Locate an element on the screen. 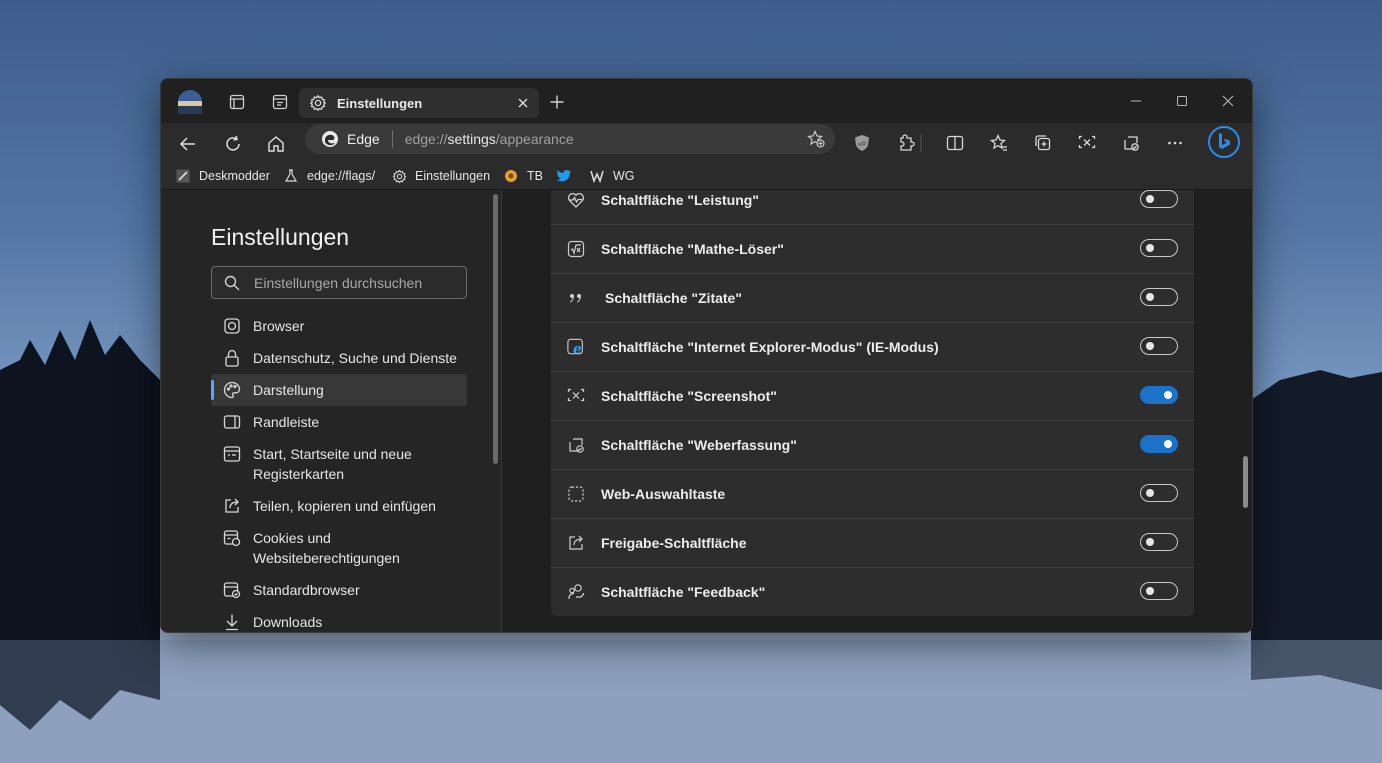  toggle-ie-mode is located at coordinates (1159, 346).